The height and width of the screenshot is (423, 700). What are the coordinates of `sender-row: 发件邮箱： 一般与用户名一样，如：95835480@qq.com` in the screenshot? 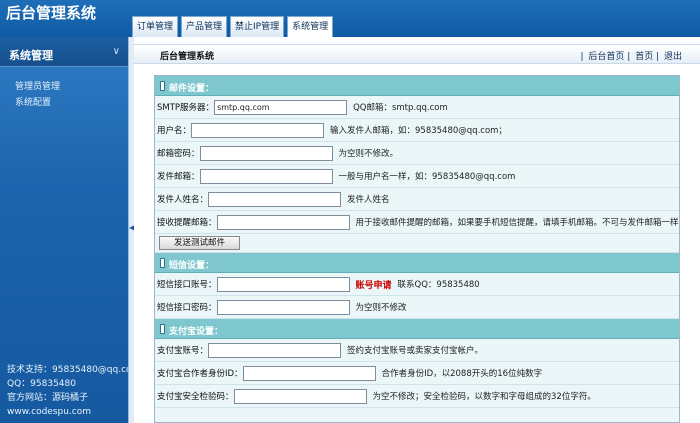 It's located at (417, 176).